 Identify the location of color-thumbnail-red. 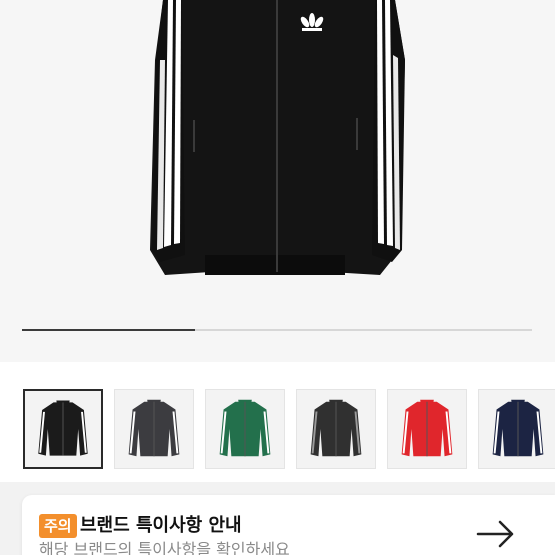
(427, 429).